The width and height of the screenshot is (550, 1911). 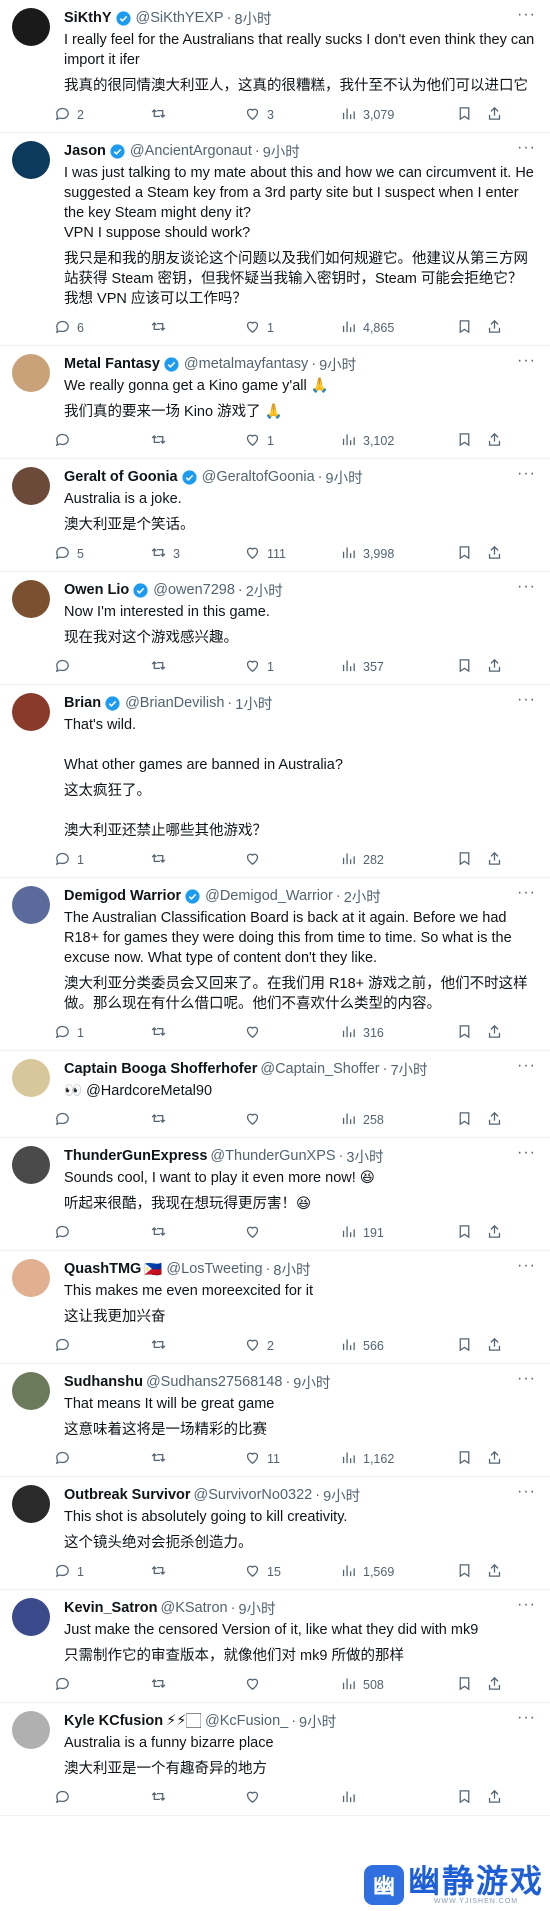 I want to click on views-button: 3,998, so click(x=367, y=554).